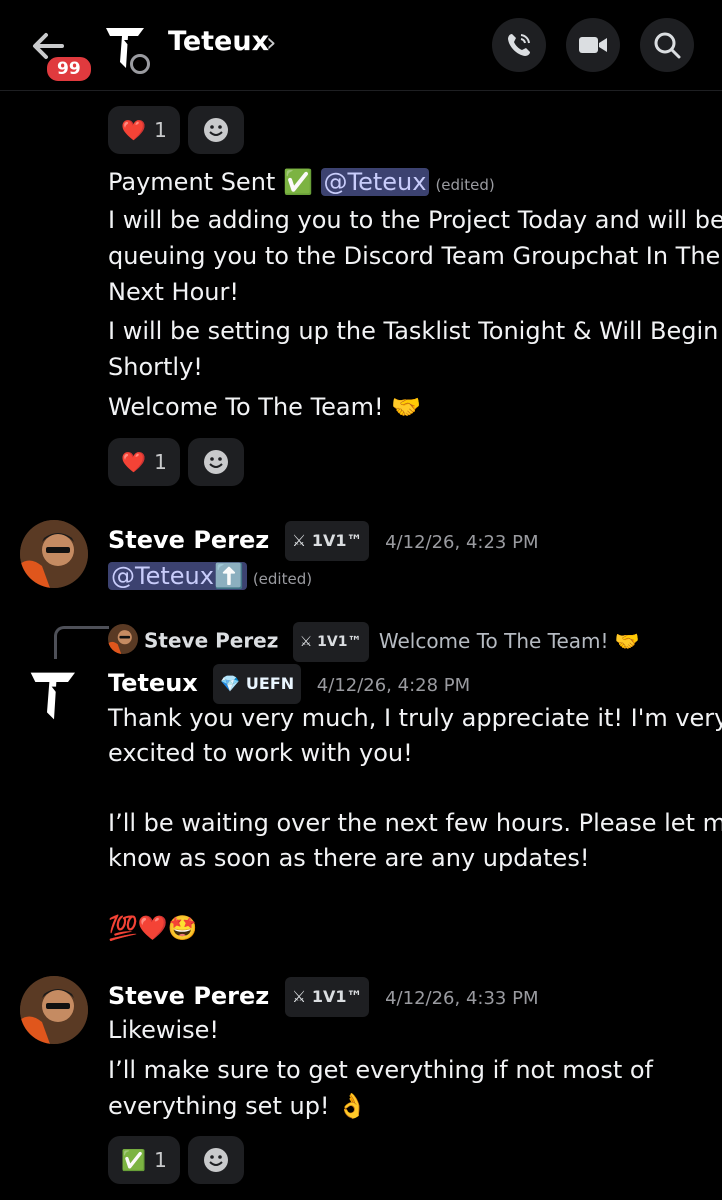 The width and height of the screenshot is (722, 1200). Describe the element at coordinates (164, 1030) in the screenshot. I see `message-line: Likewise!` at that location.